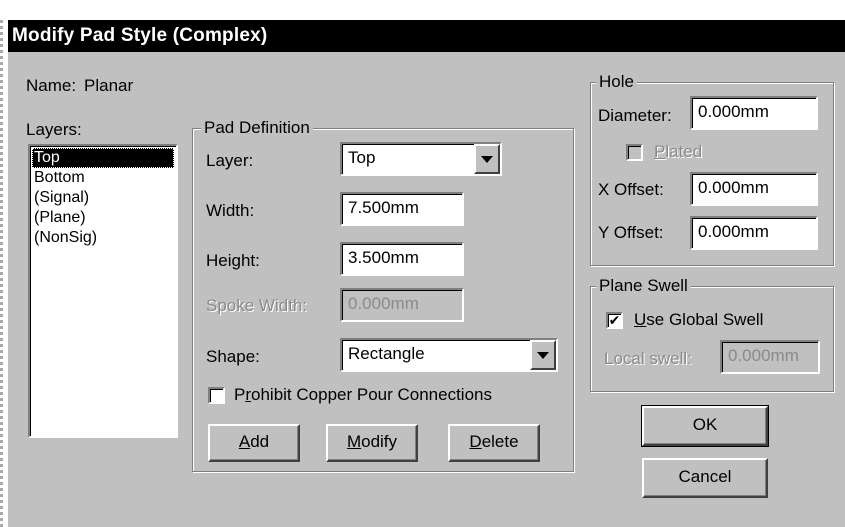 The height and width of the screenshot is (527, 845). Describe the element at coordinates (634, 152) in the screenshot. I see `plated-checkbox` at that location.